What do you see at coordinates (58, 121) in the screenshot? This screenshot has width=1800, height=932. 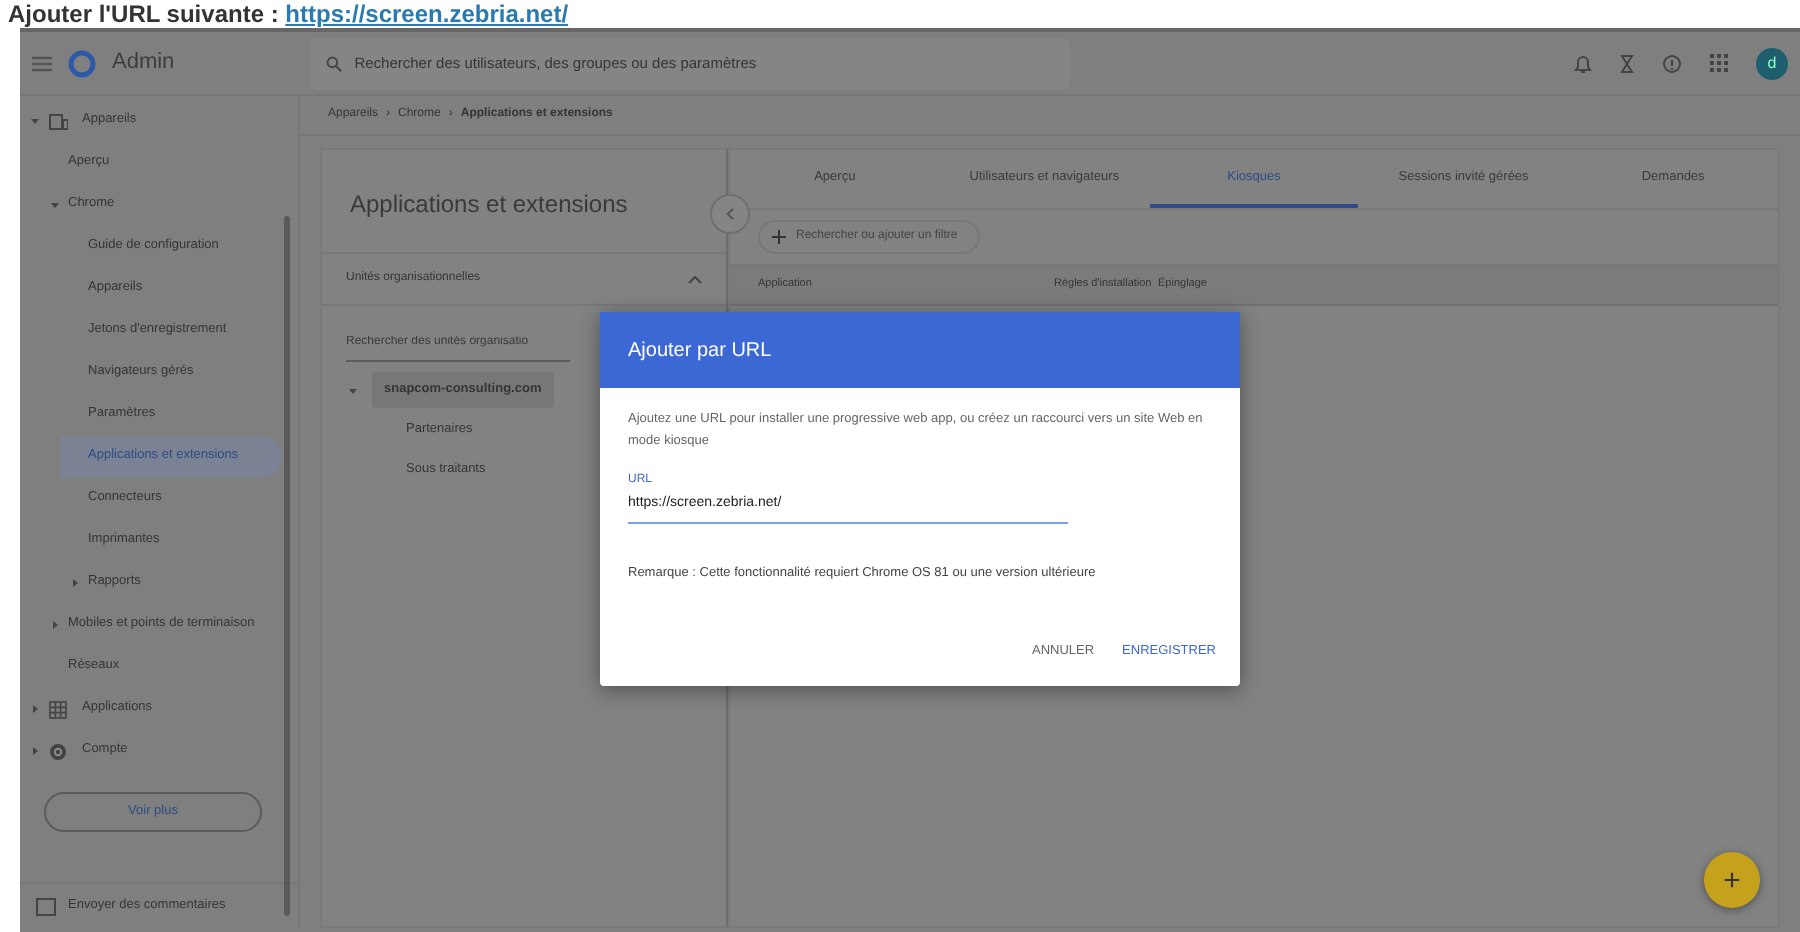 I see `devices-icon` at bounding box center [58, 121].